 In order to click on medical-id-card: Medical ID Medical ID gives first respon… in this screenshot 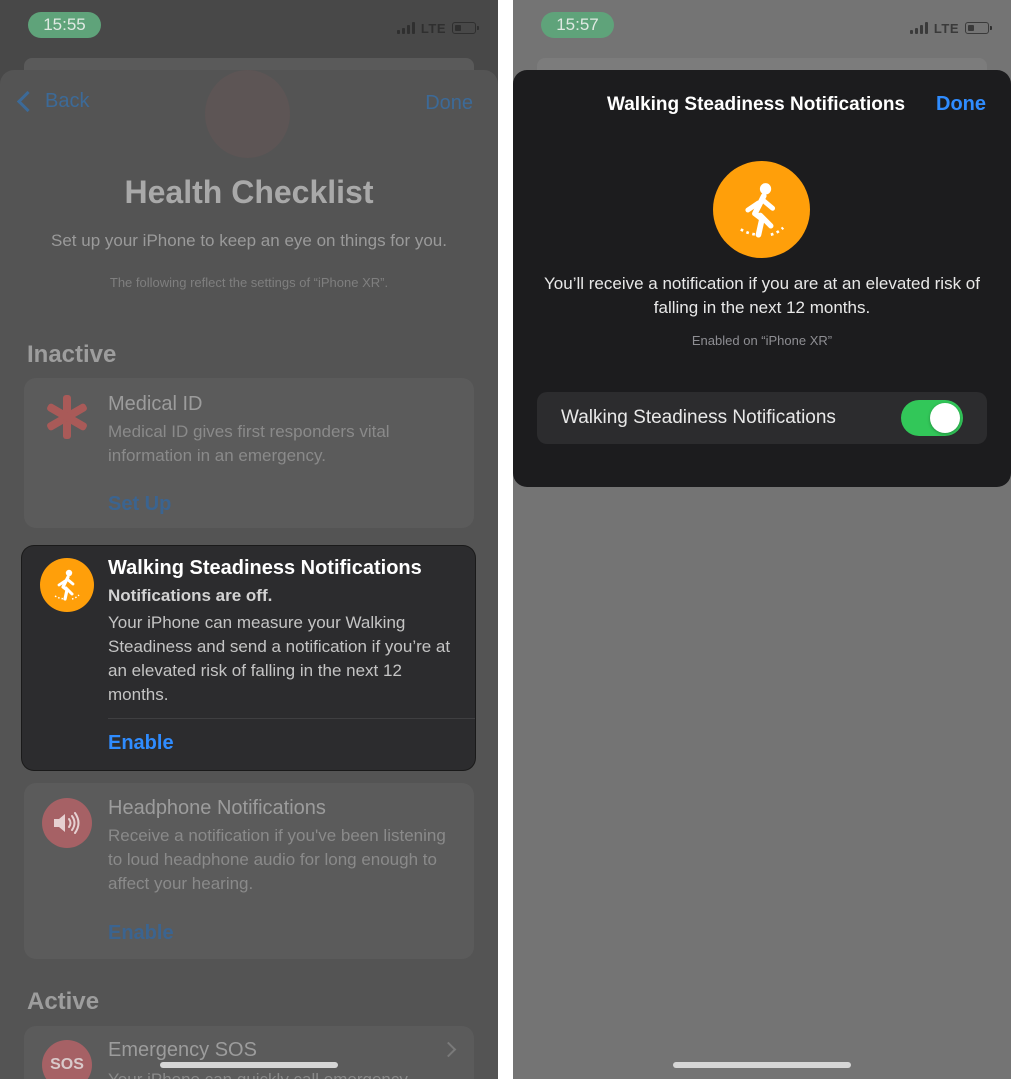, I will do `click(249, 453)`.